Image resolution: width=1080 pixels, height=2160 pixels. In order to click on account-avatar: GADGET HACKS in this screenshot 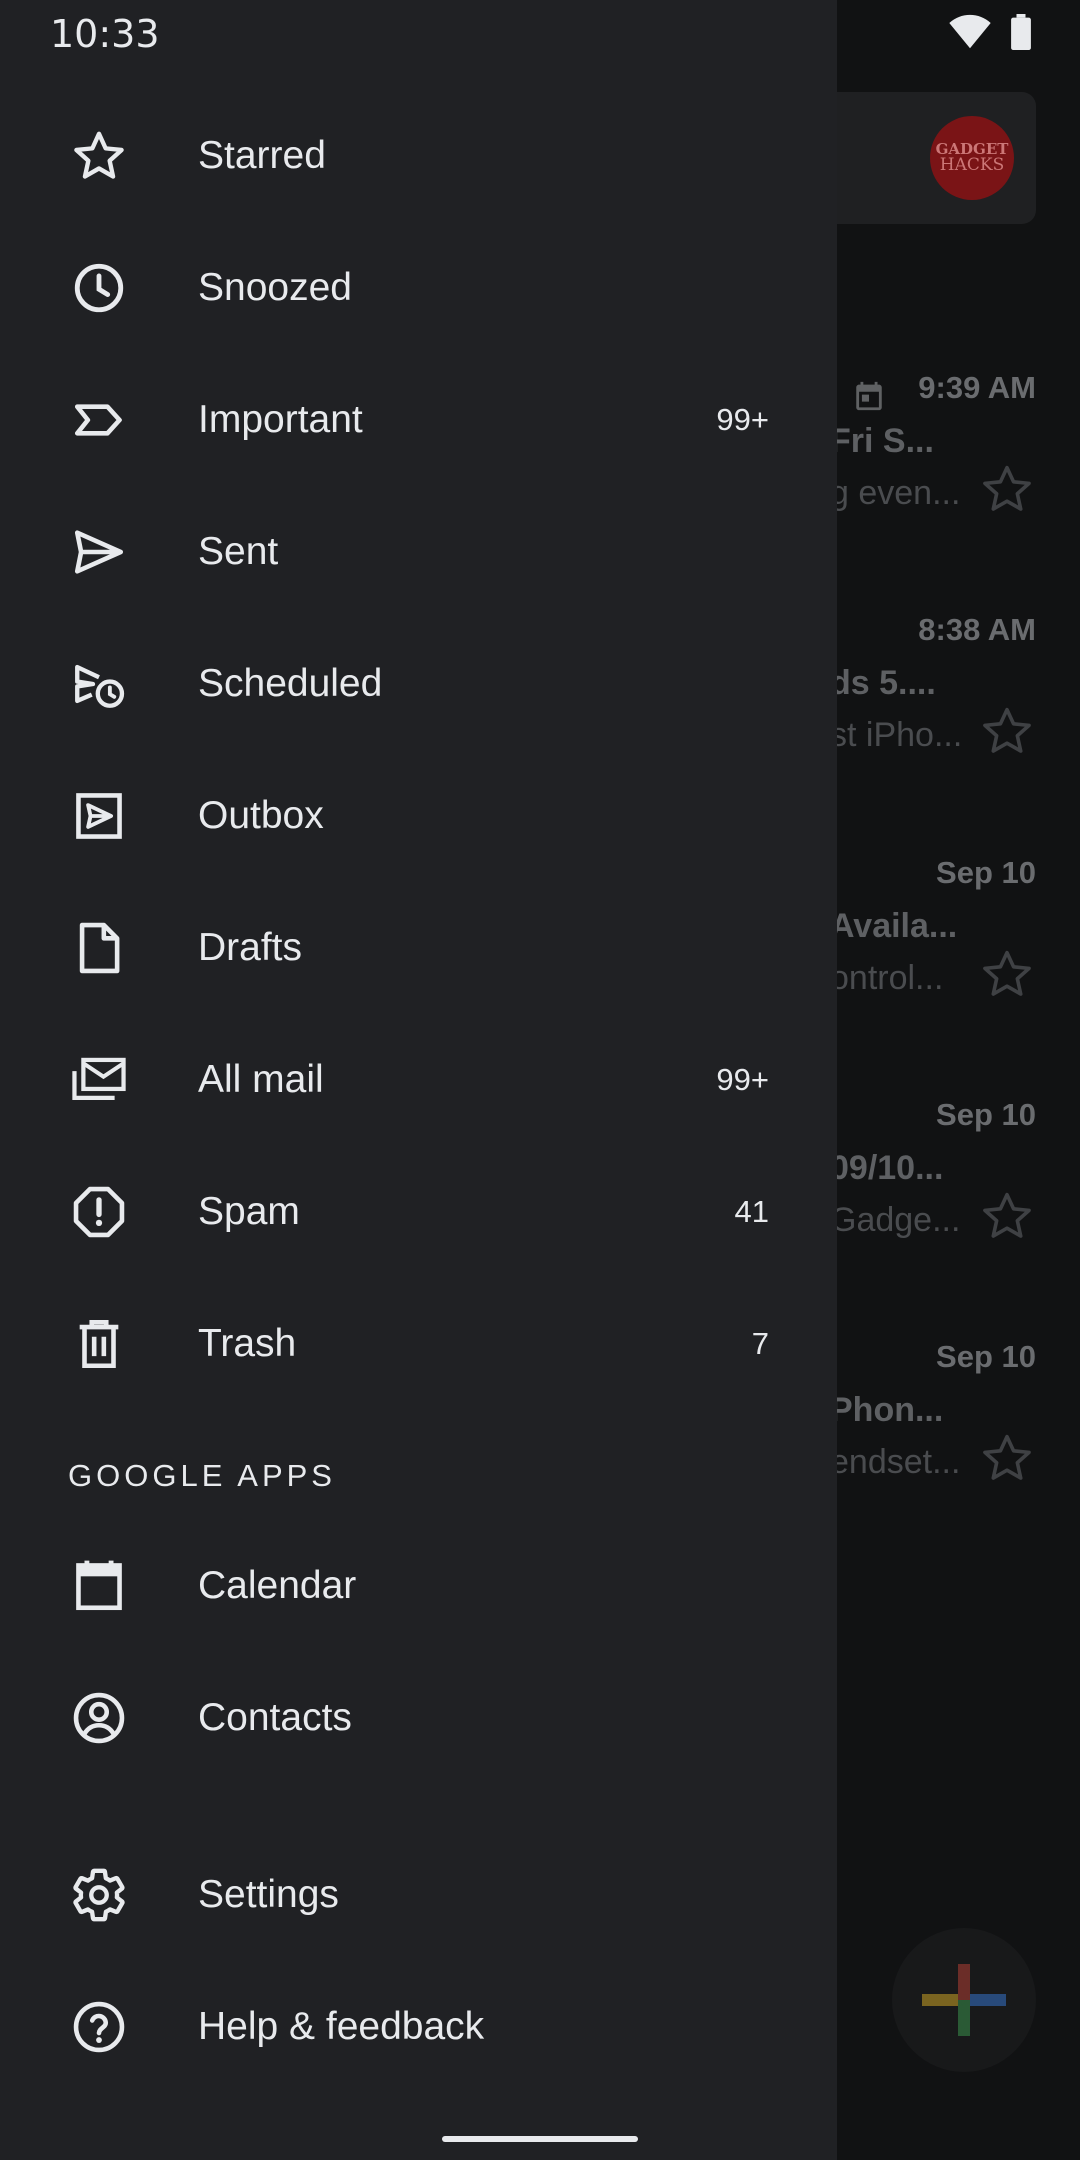, I will do `click(972, 158)`.